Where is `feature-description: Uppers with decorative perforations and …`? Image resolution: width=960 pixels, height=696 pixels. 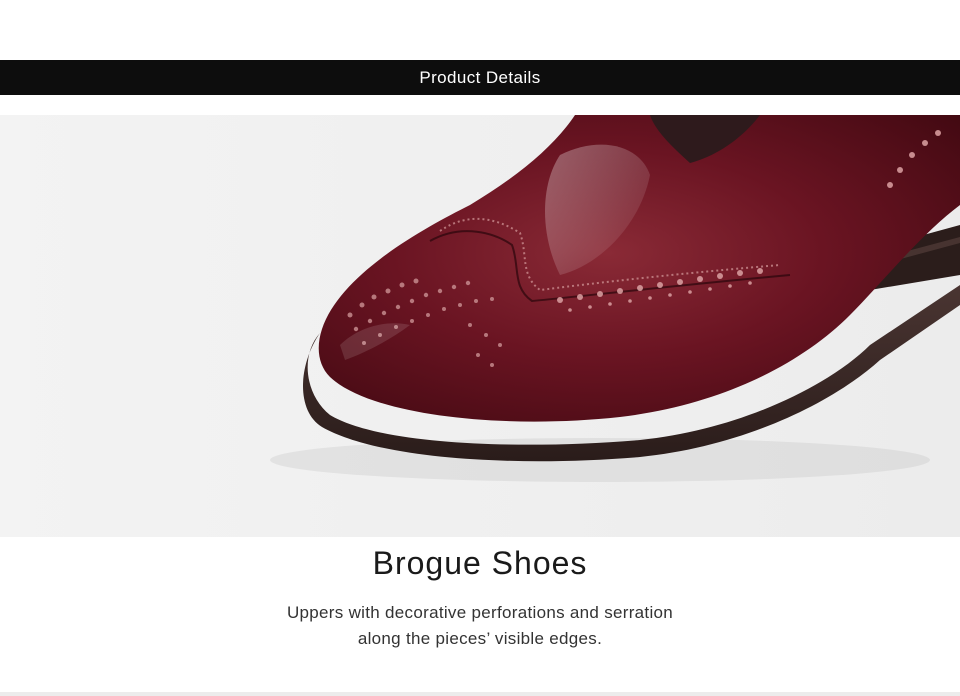
feature-description: Uppers with decorative perforations and … is located at coordinates (480, 626).